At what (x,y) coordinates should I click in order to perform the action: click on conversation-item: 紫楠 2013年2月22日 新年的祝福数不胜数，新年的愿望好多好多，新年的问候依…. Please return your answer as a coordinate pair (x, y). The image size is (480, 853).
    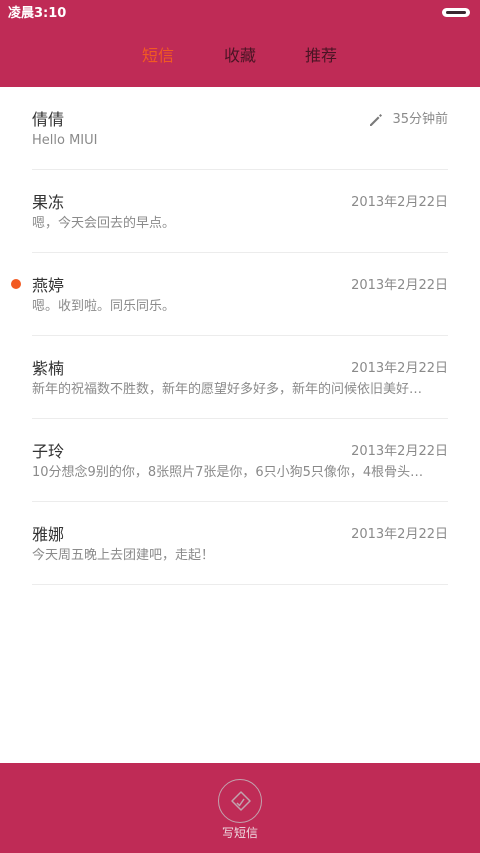
    Looking at the image, I should click on (240, 377).